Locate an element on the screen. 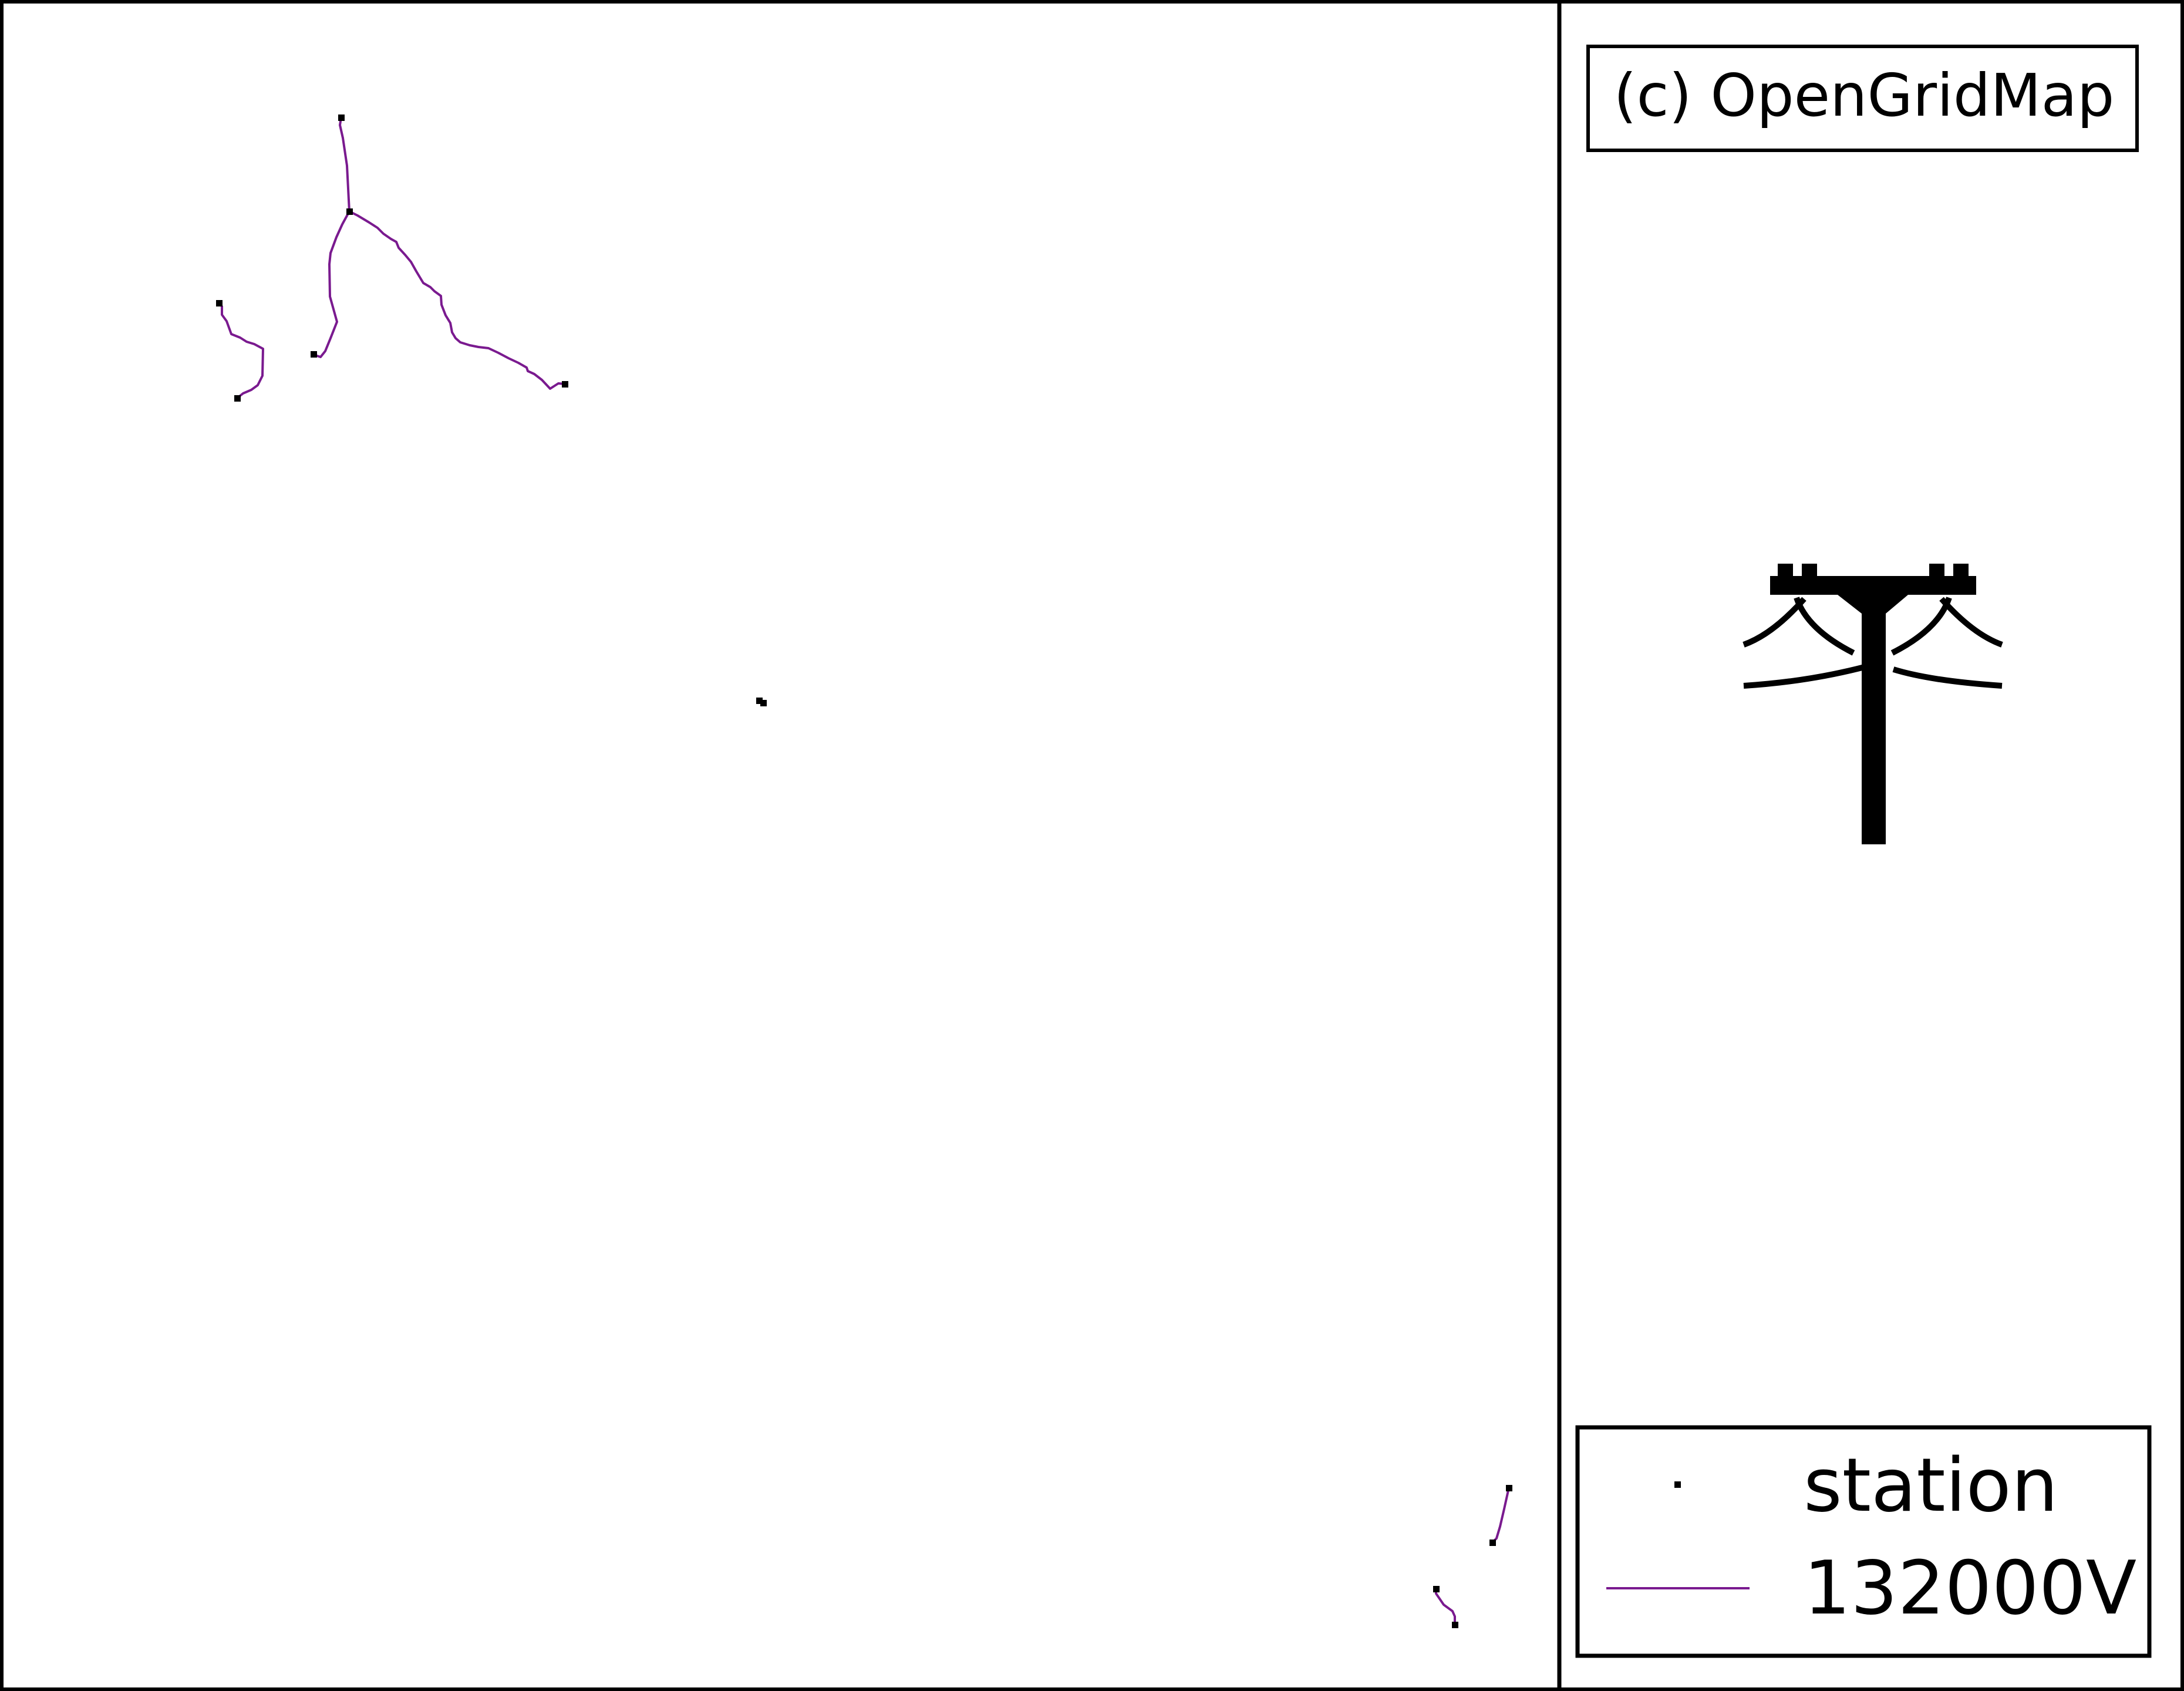  legend-line-label: 132000V is located at coordinates (1970, 1588).